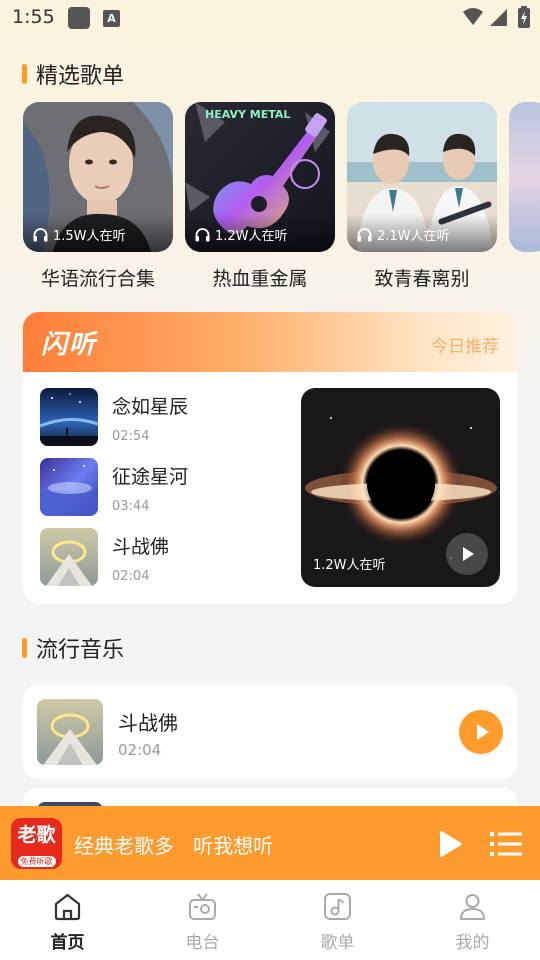  Describe the element at coordinates (150, 477) in the screenshot. I see `song-title: 征途星河` at that location.